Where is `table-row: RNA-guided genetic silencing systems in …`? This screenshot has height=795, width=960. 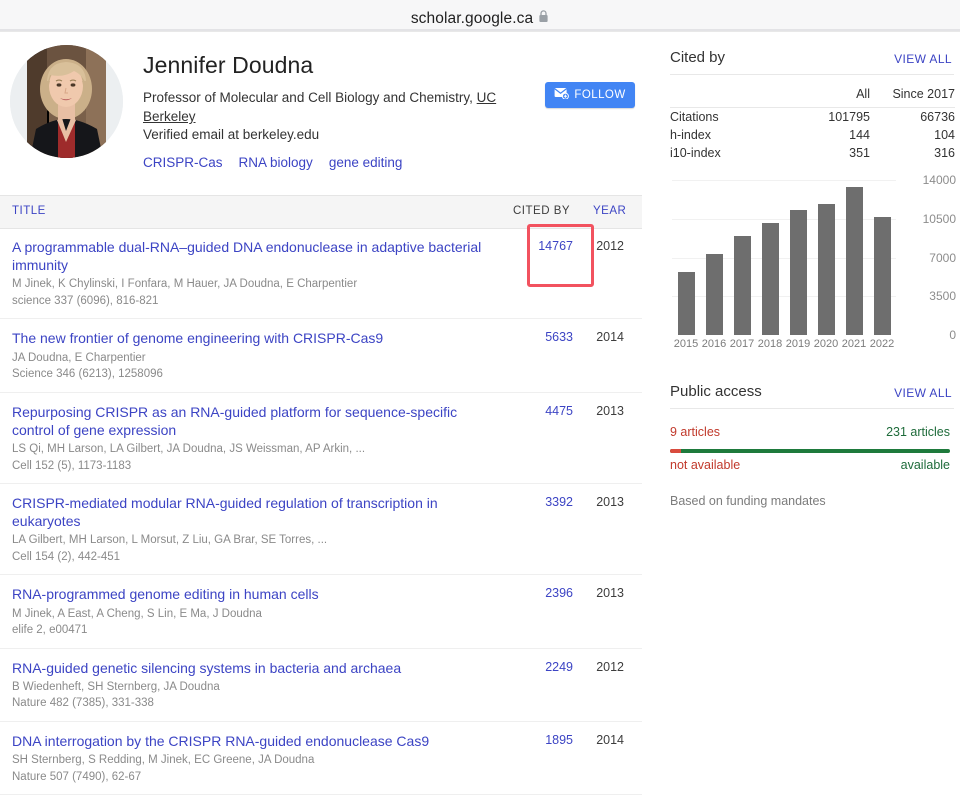 table-row: RNA-guided genetic silencing systems in … is located at coordinates (321, 685).